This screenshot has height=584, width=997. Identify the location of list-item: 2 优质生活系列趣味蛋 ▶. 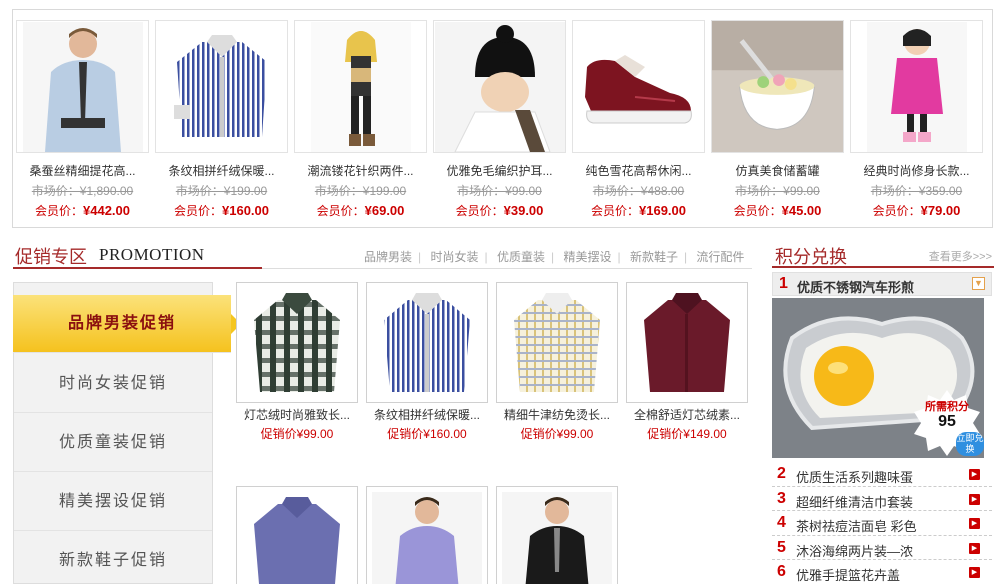
(882, 474).